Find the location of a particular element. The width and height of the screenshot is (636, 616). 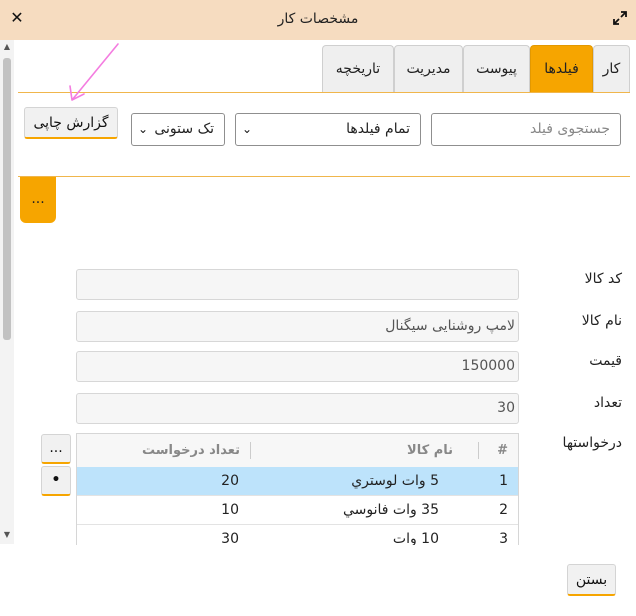

field-search-input: جستجوی فیلد is located at coordinates (526, 129).